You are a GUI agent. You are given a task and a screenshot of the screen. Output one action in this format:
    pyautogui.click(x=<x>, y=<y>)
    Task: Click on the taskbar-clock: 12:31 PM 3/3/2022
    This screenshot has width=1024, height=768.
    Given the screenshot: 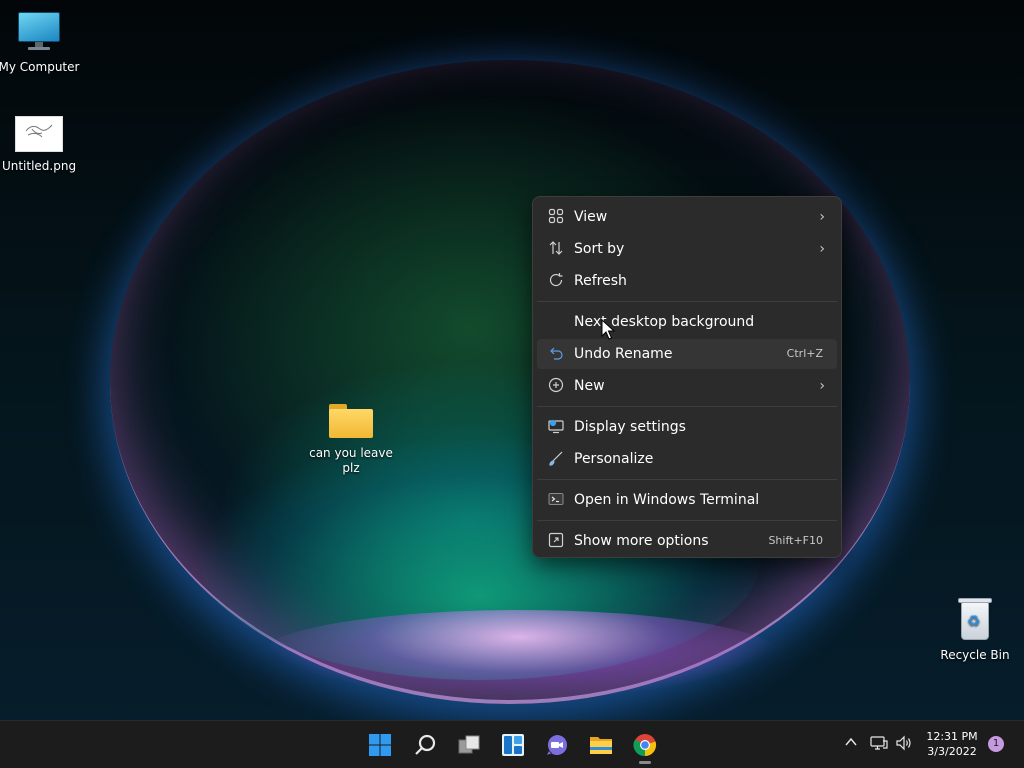 What is the action you would take?
    pyautogui.click(x=952, y=744)
    